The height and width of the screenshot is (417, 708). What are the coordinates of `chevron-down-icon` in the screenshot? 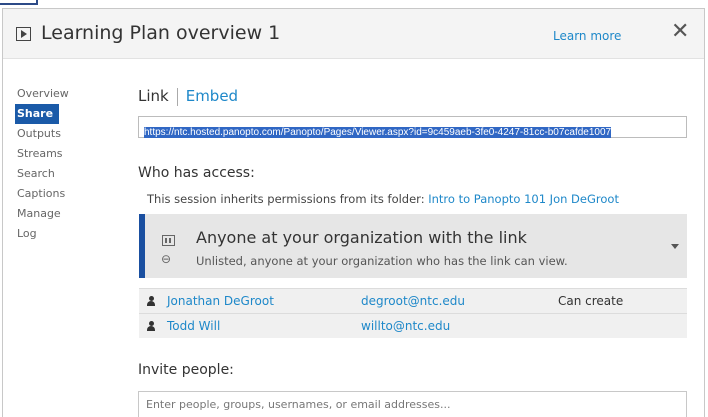 It's located at (675, 246).